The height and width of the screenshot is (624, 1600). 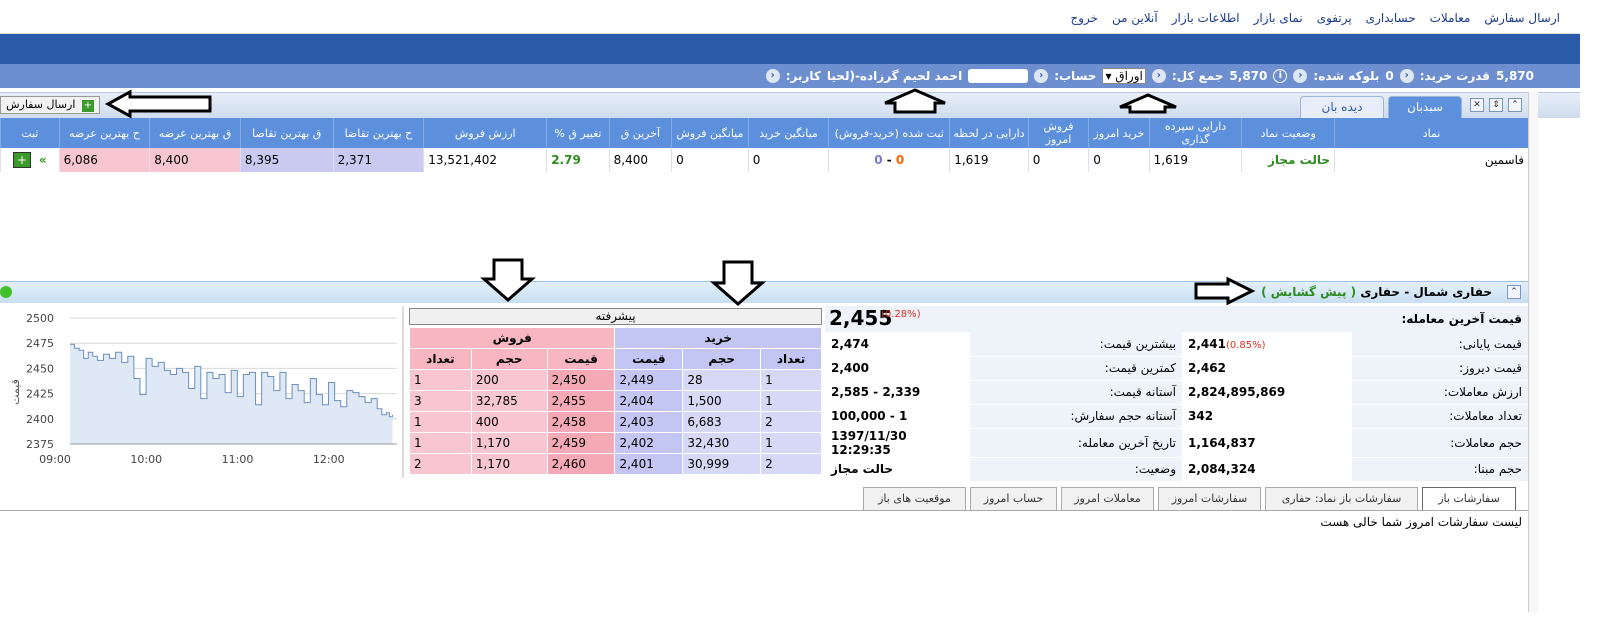 I want to click on add-order-icon: +, so click(x=21, y=160).